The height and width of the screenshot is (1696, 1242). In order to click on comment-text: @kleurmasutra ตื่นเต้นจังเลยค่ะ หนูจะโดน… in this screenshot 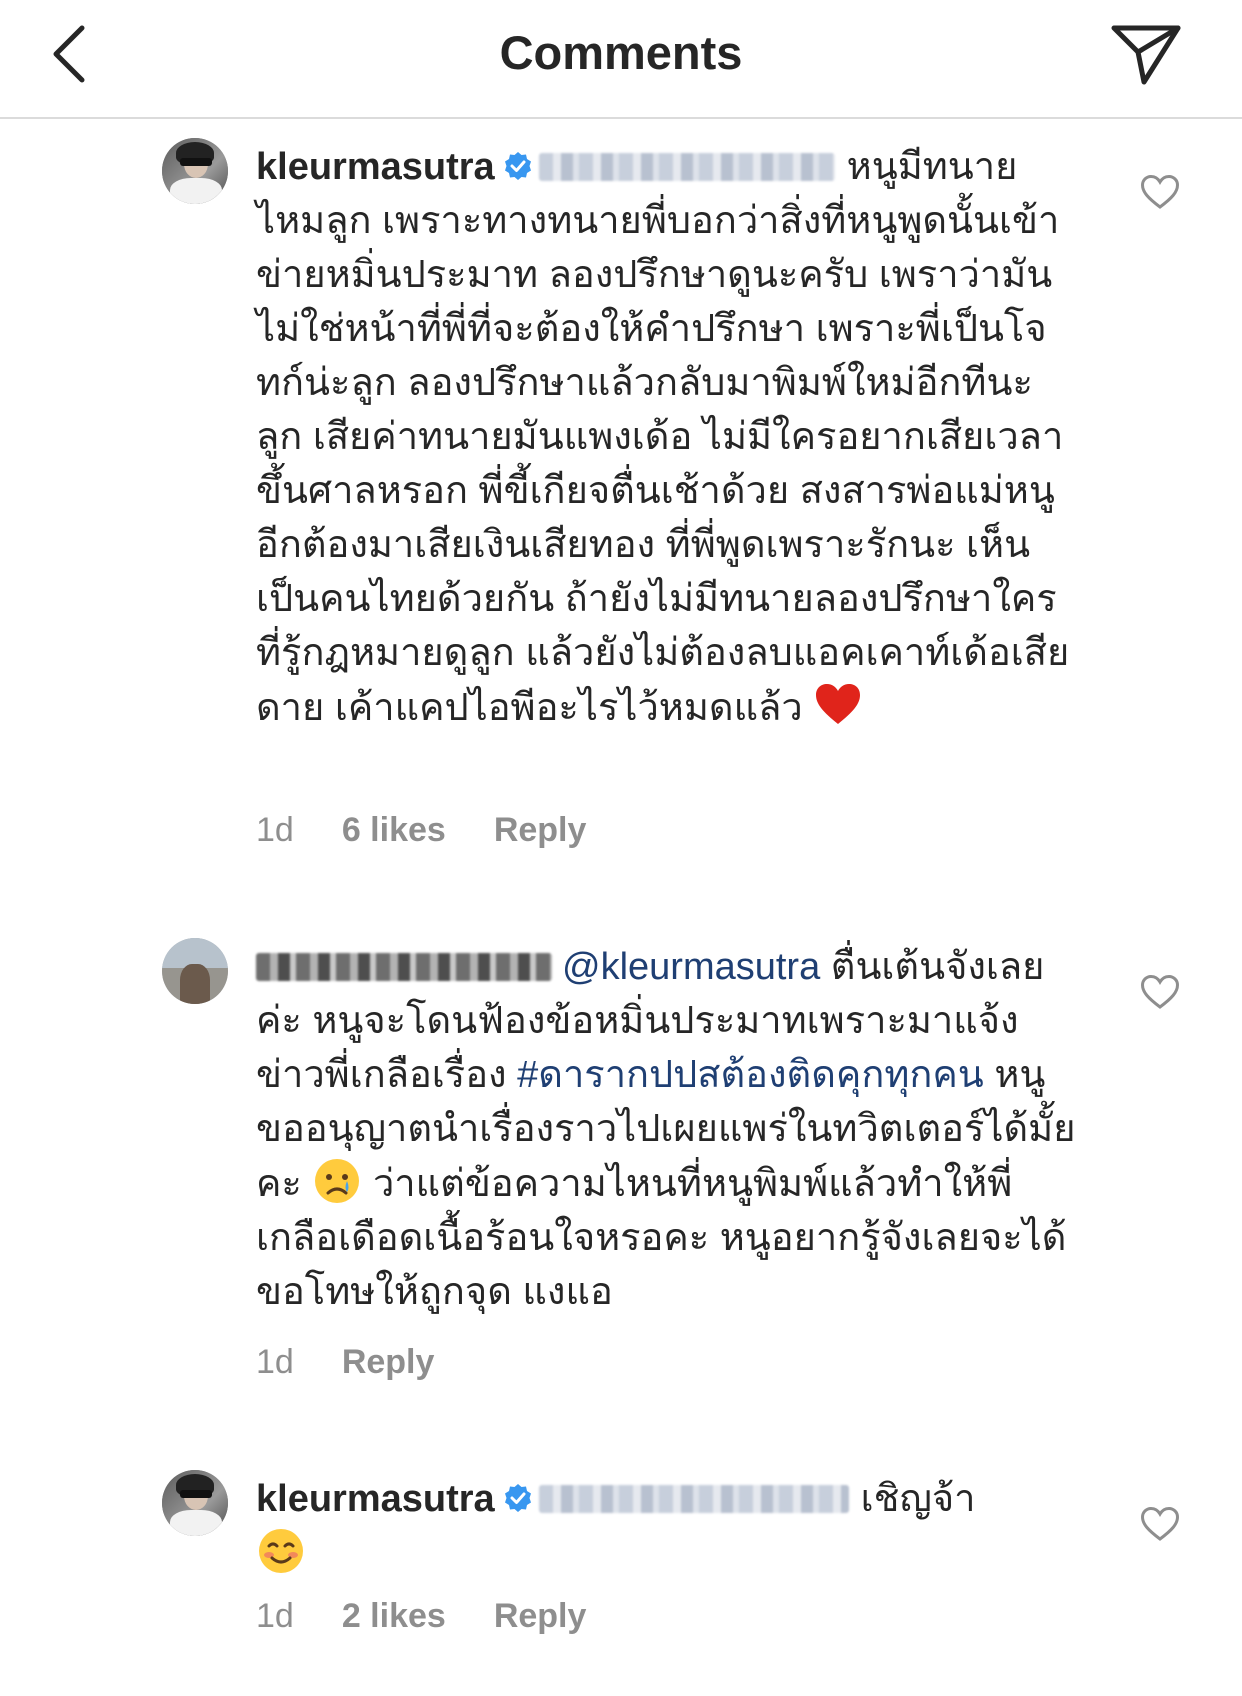, I will do `click(666, 1129)`.